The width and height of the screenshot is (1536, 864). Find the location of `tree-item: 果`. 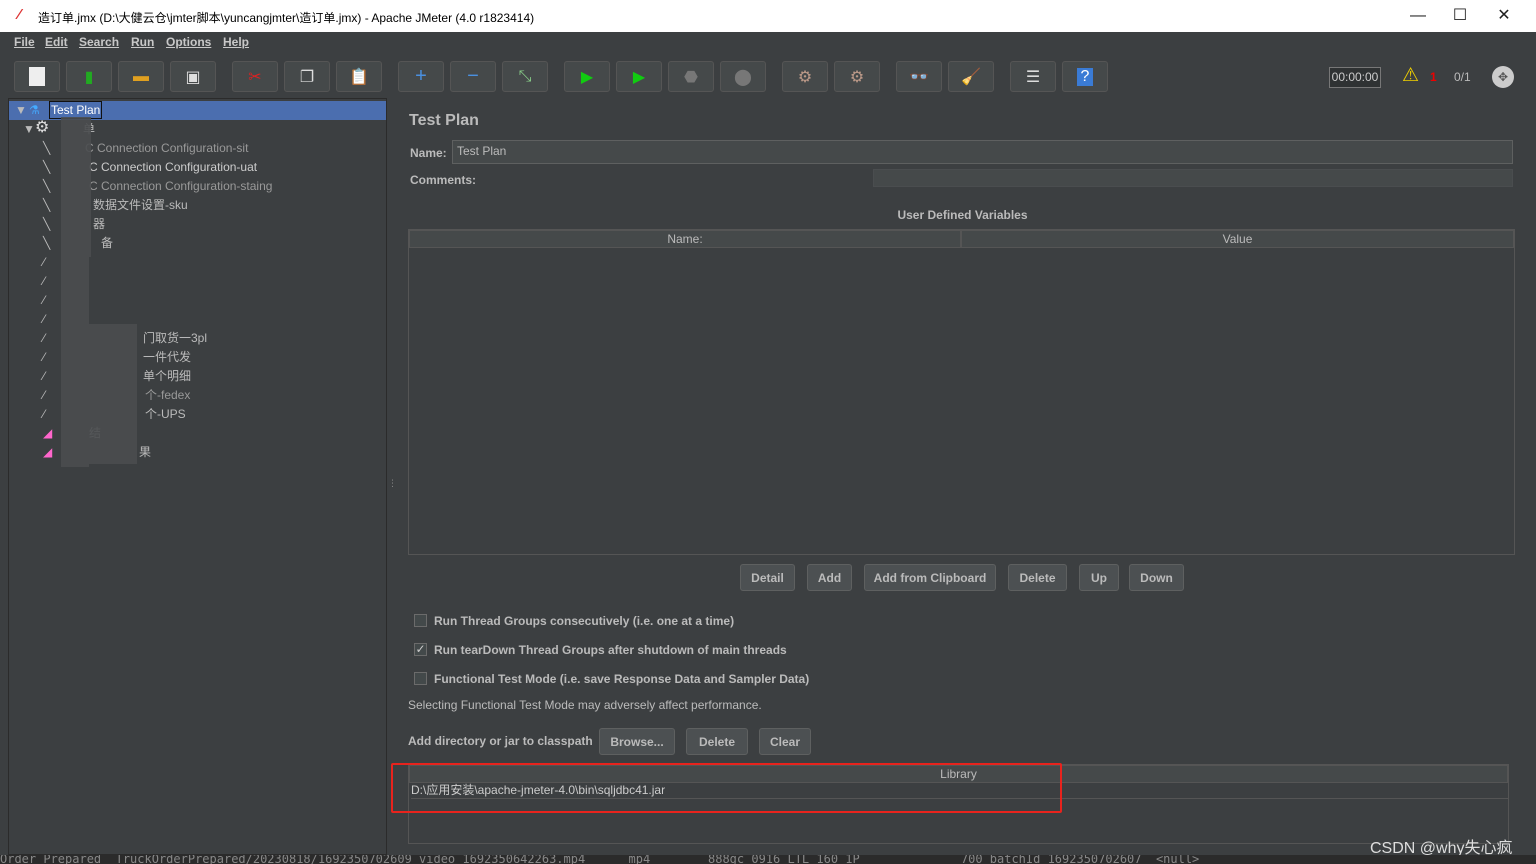

tree-item: 果 is located at coordinates (145, 452).